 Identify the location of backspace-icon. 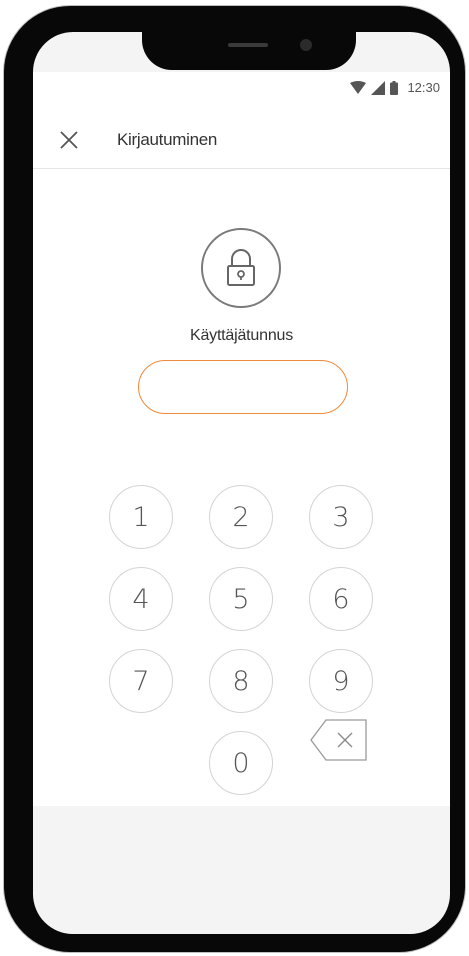
(339, 740).